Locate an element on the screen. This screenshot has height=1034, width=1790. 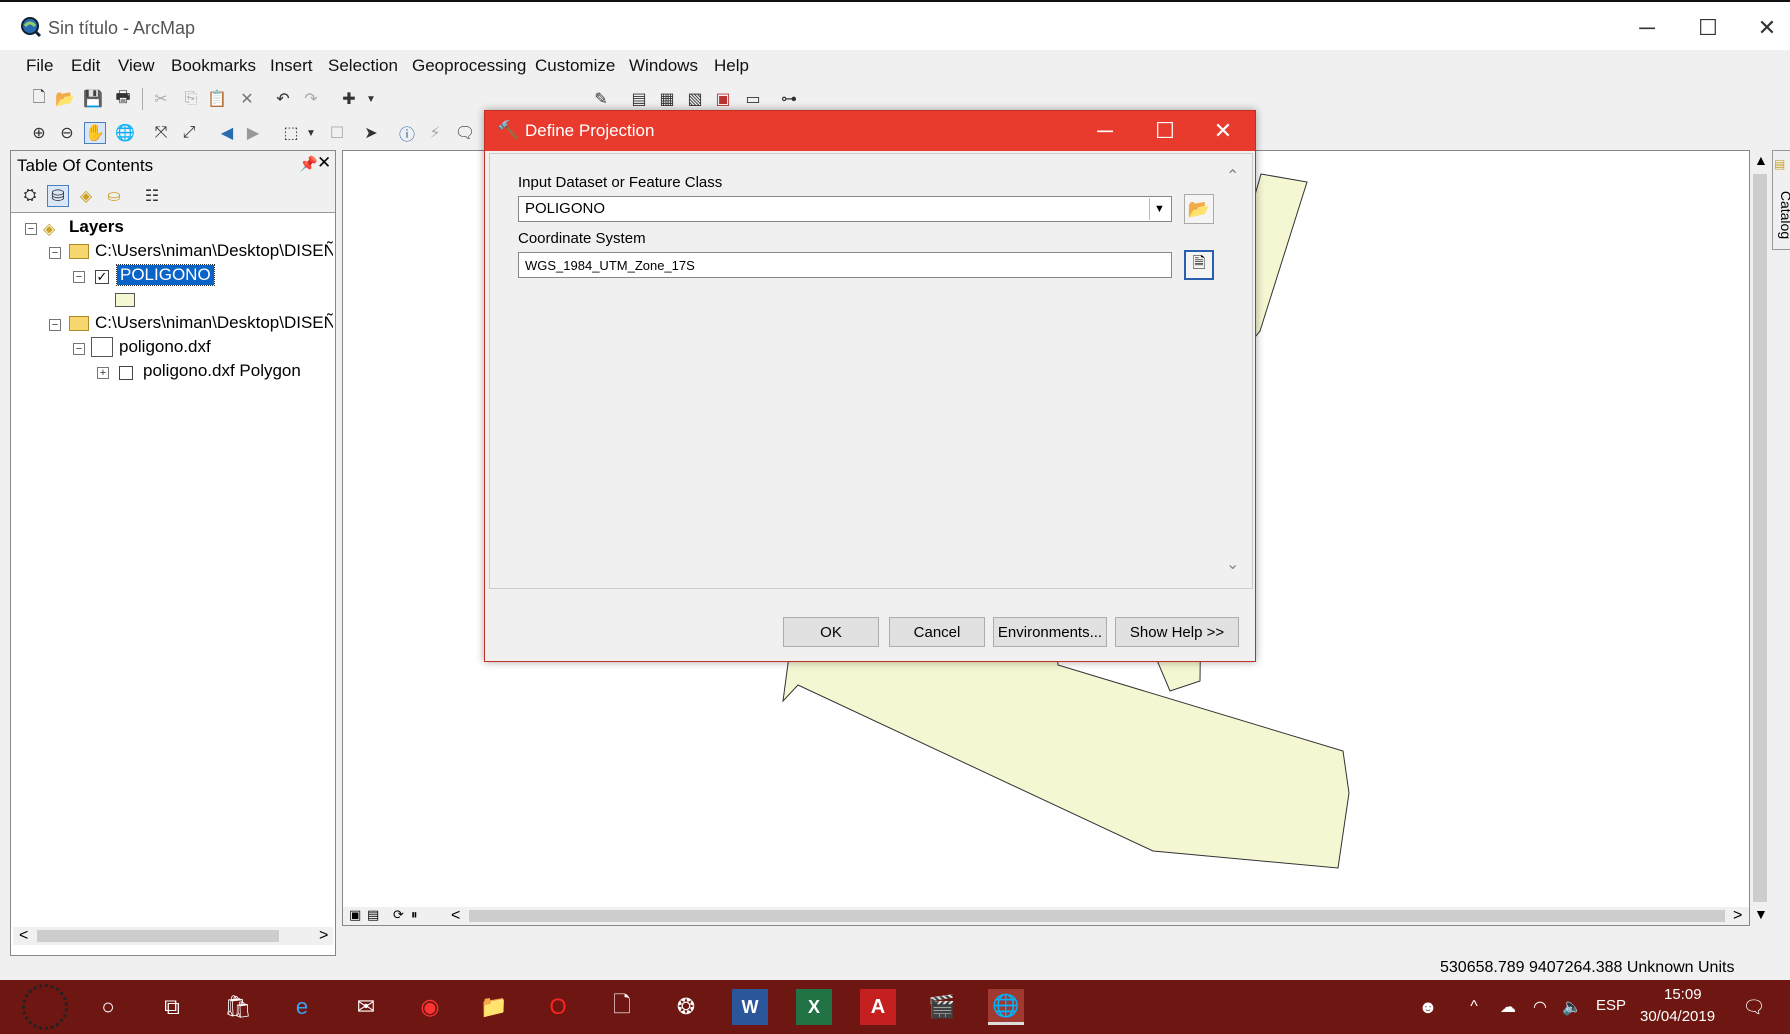
menu-bookmarks: Bookmarks is located at coordinates (213, 66).